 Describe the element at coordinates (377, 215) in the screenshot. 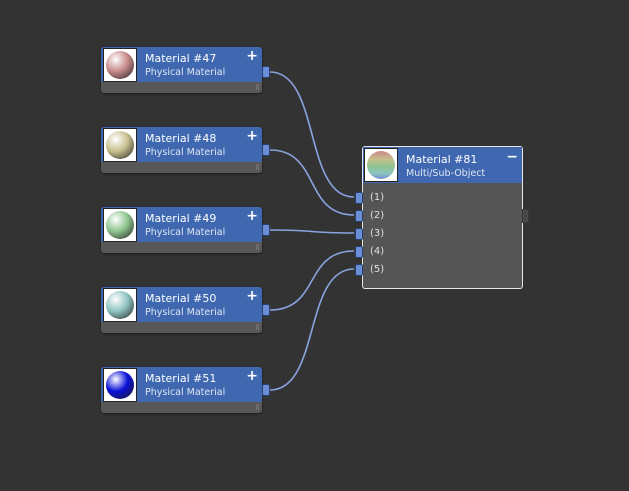

I see `slot-label-2: (2)` at that location.